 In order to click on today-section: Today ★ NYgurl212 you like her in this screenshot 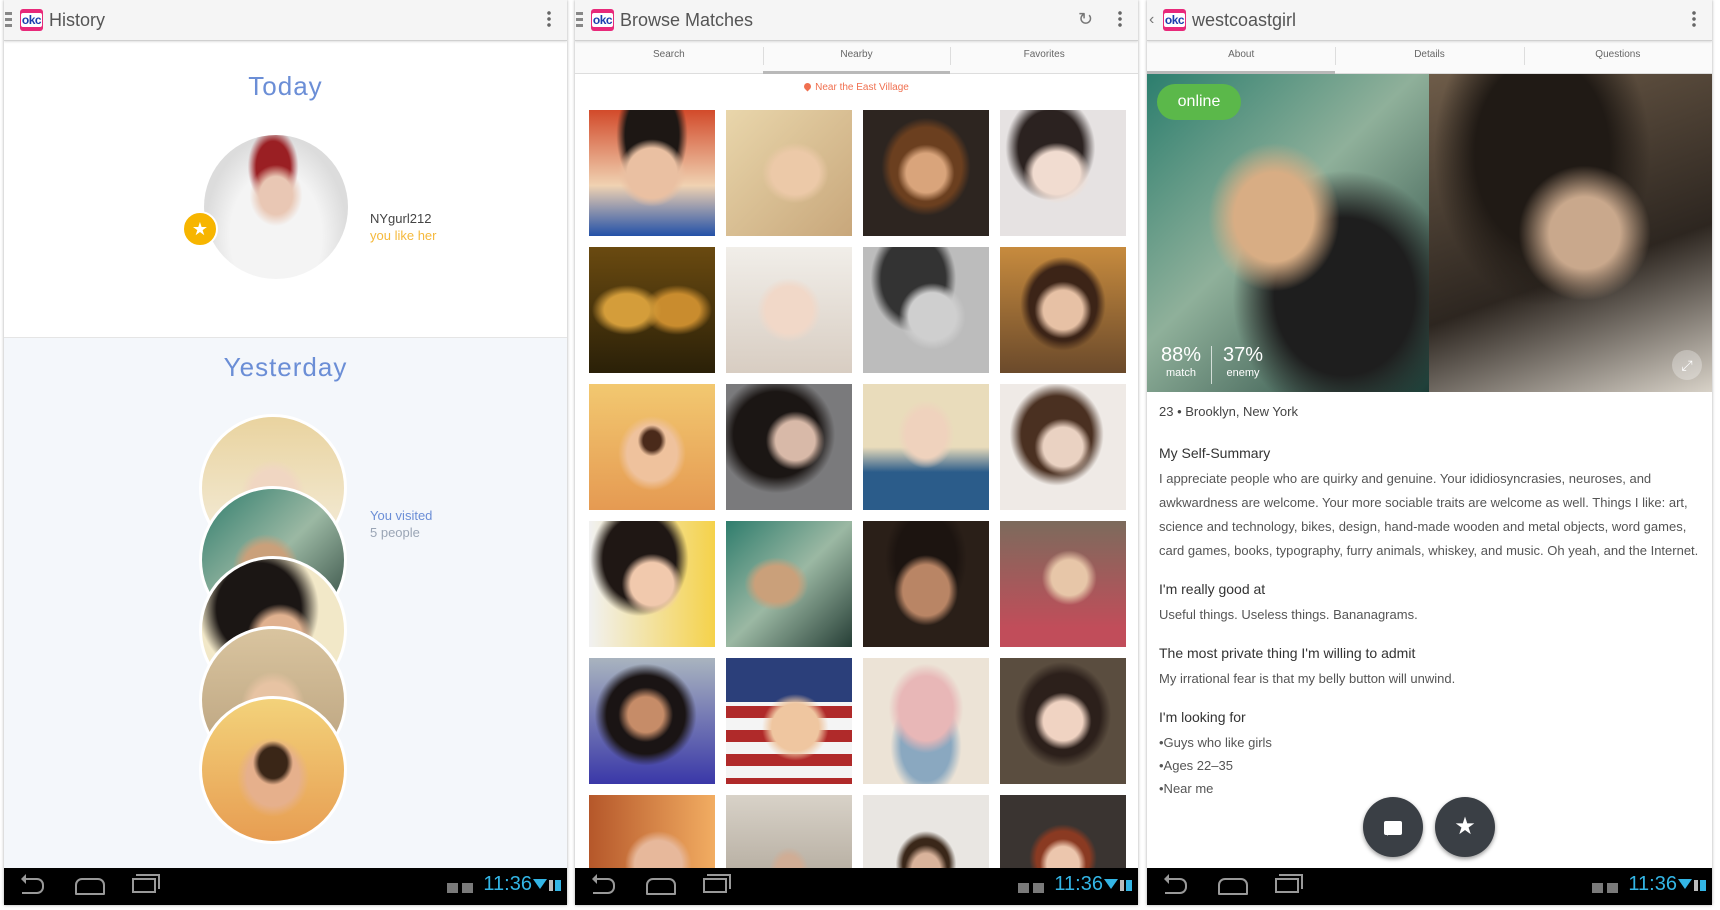, I will do `click(285, 189)`.